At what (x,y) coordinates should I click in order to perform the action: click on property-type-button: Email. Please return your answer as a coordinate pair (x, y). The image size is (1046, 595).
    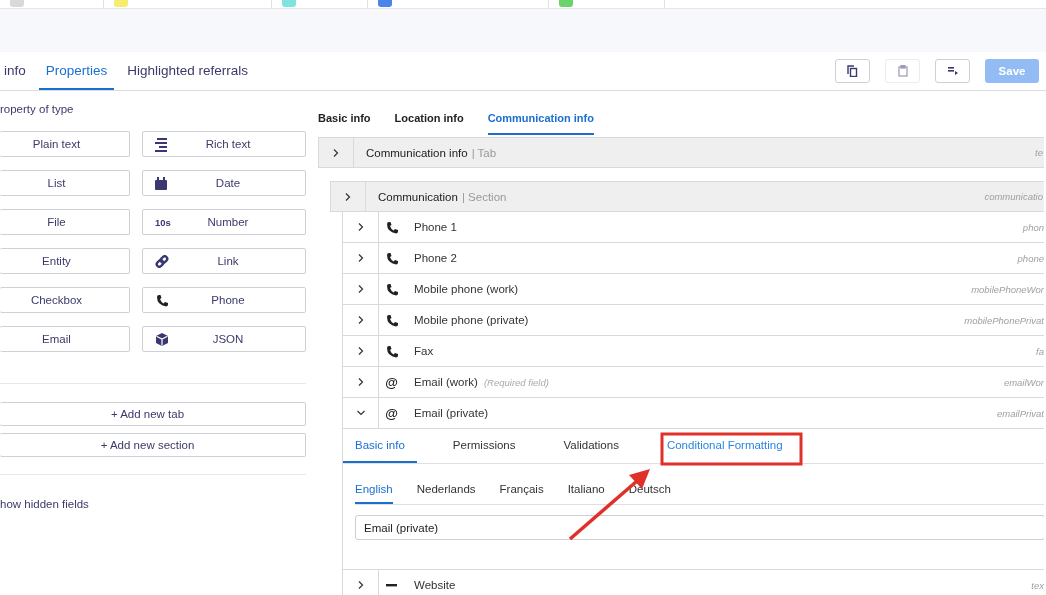
    Looking at the image, I should click on (65, 339).